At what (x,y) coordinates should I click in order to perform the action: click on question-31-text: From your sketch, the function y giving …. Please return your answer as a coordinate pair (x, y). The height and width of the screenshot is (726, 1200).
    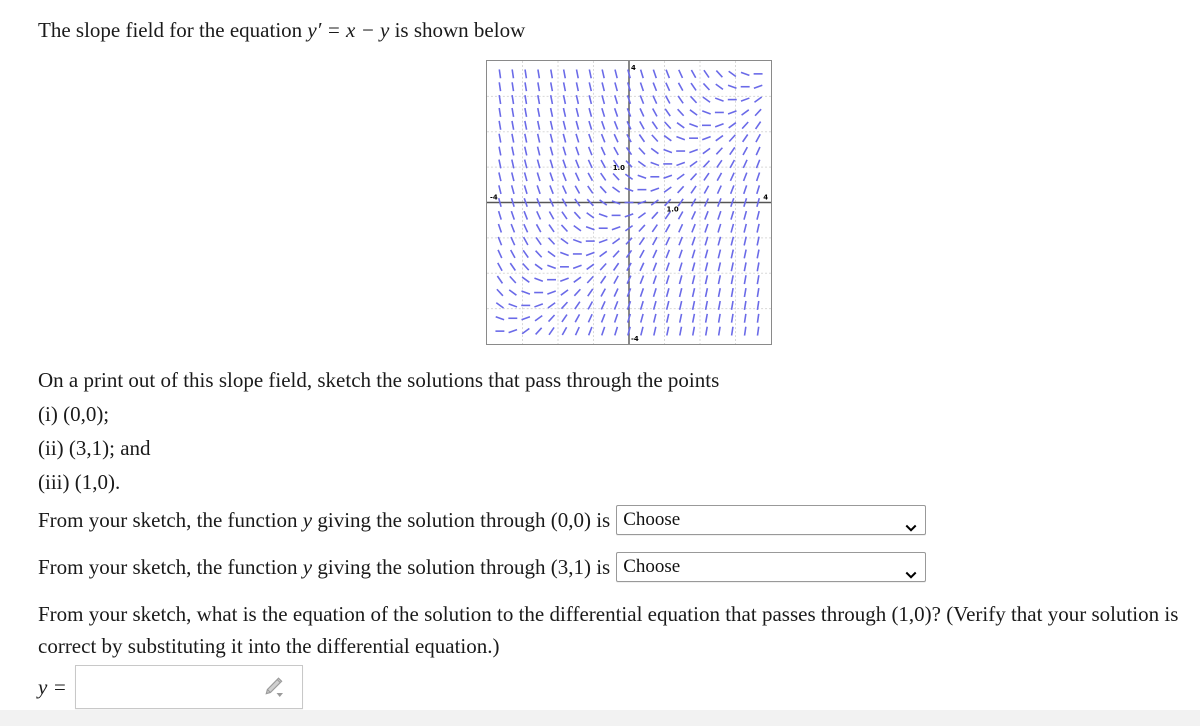
    Looking at the image, I should click on (324, 567).